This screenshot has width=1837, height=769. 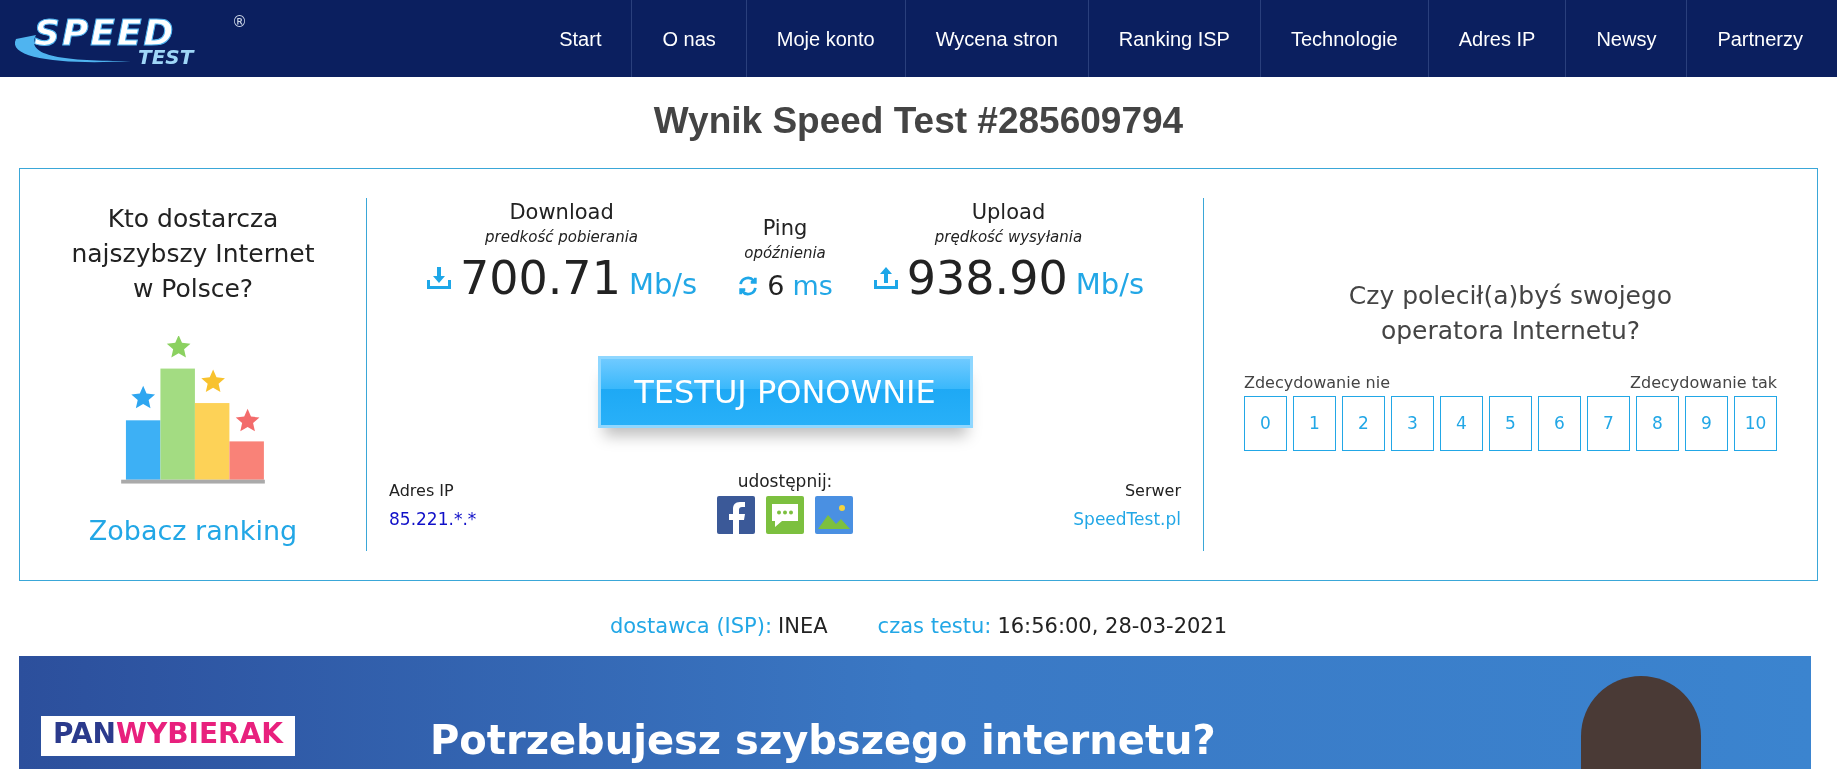 What do you see at coordinates (691, 626) in the screenshot?
I see `info-label: dostawca (ISP):` at bounding box center [691, 626].